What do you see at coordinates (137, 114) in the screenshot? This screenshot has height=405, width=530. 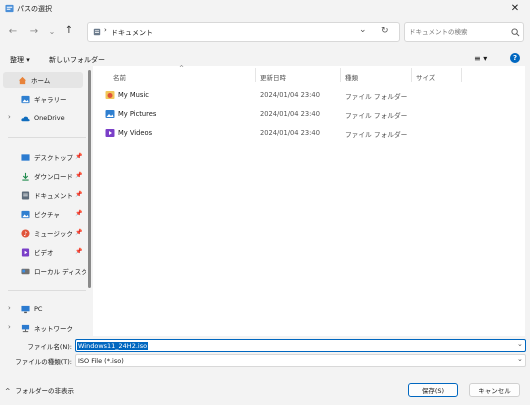 I see `file-name: My Pictures` at bounding box center [137, 114].